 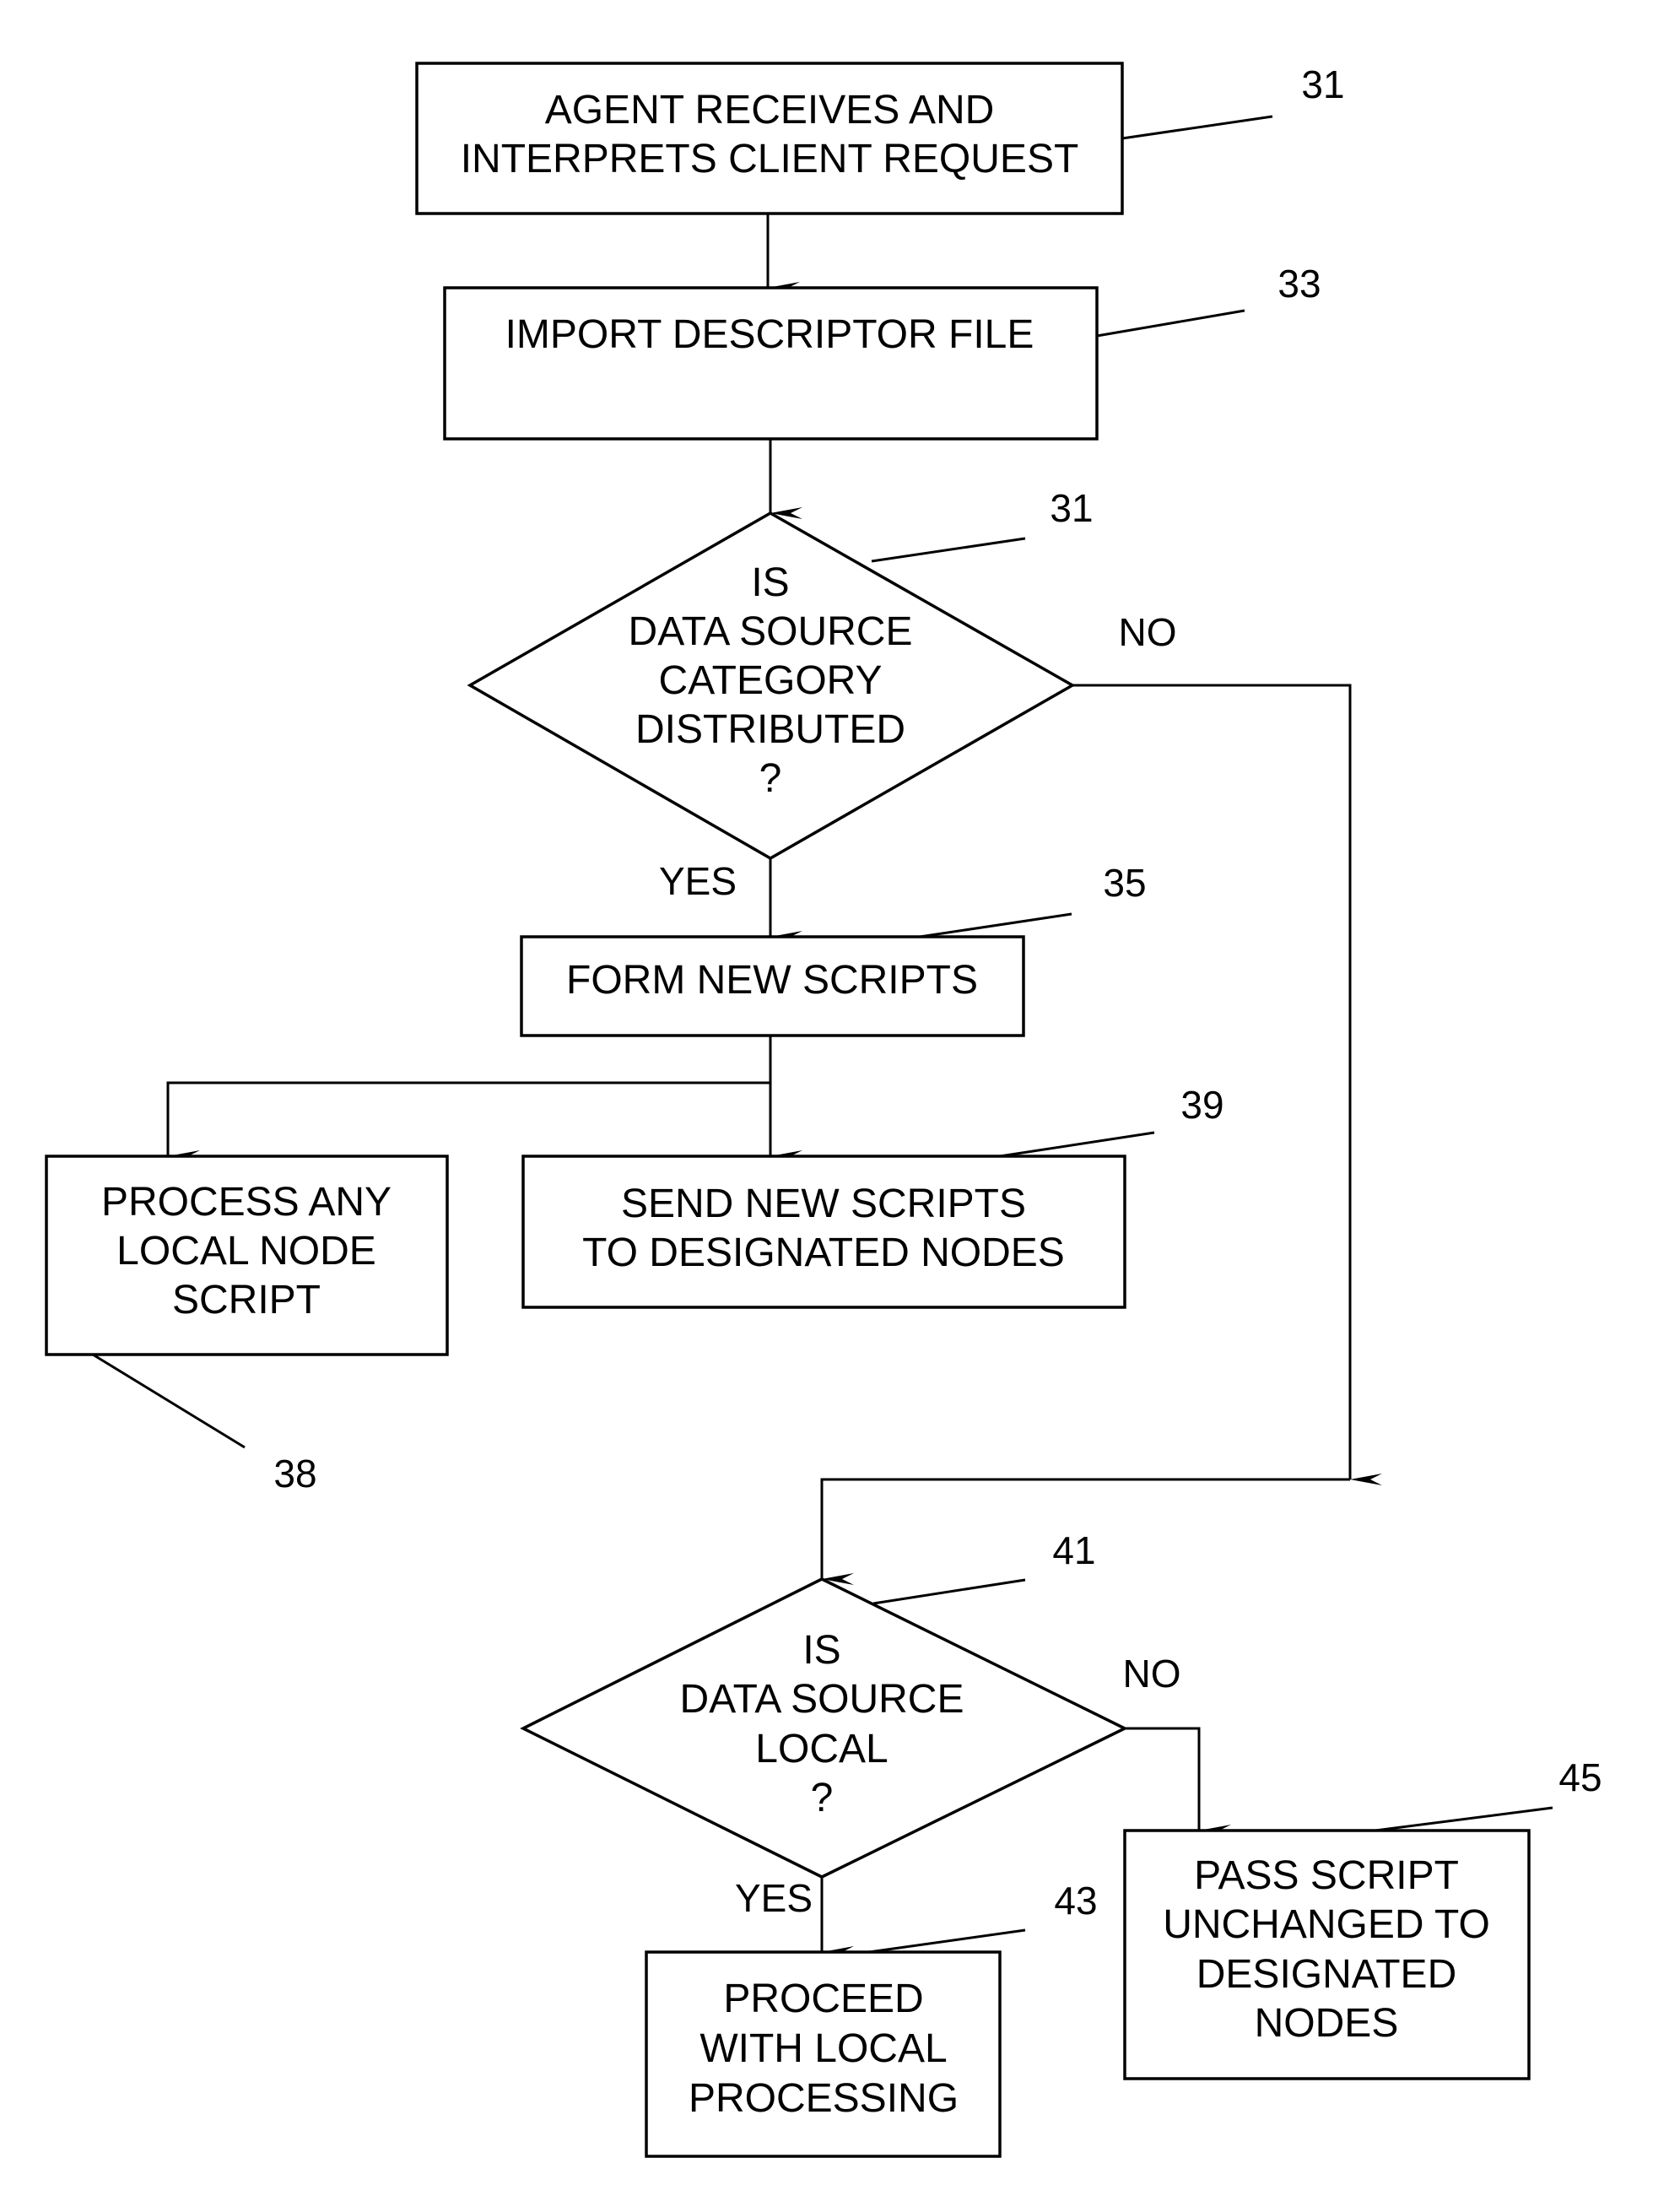 What do you see at coordinates (1201, 1105) in the screenshot?
I see `ref-39: 39` at bounding box center [1201, 1105].